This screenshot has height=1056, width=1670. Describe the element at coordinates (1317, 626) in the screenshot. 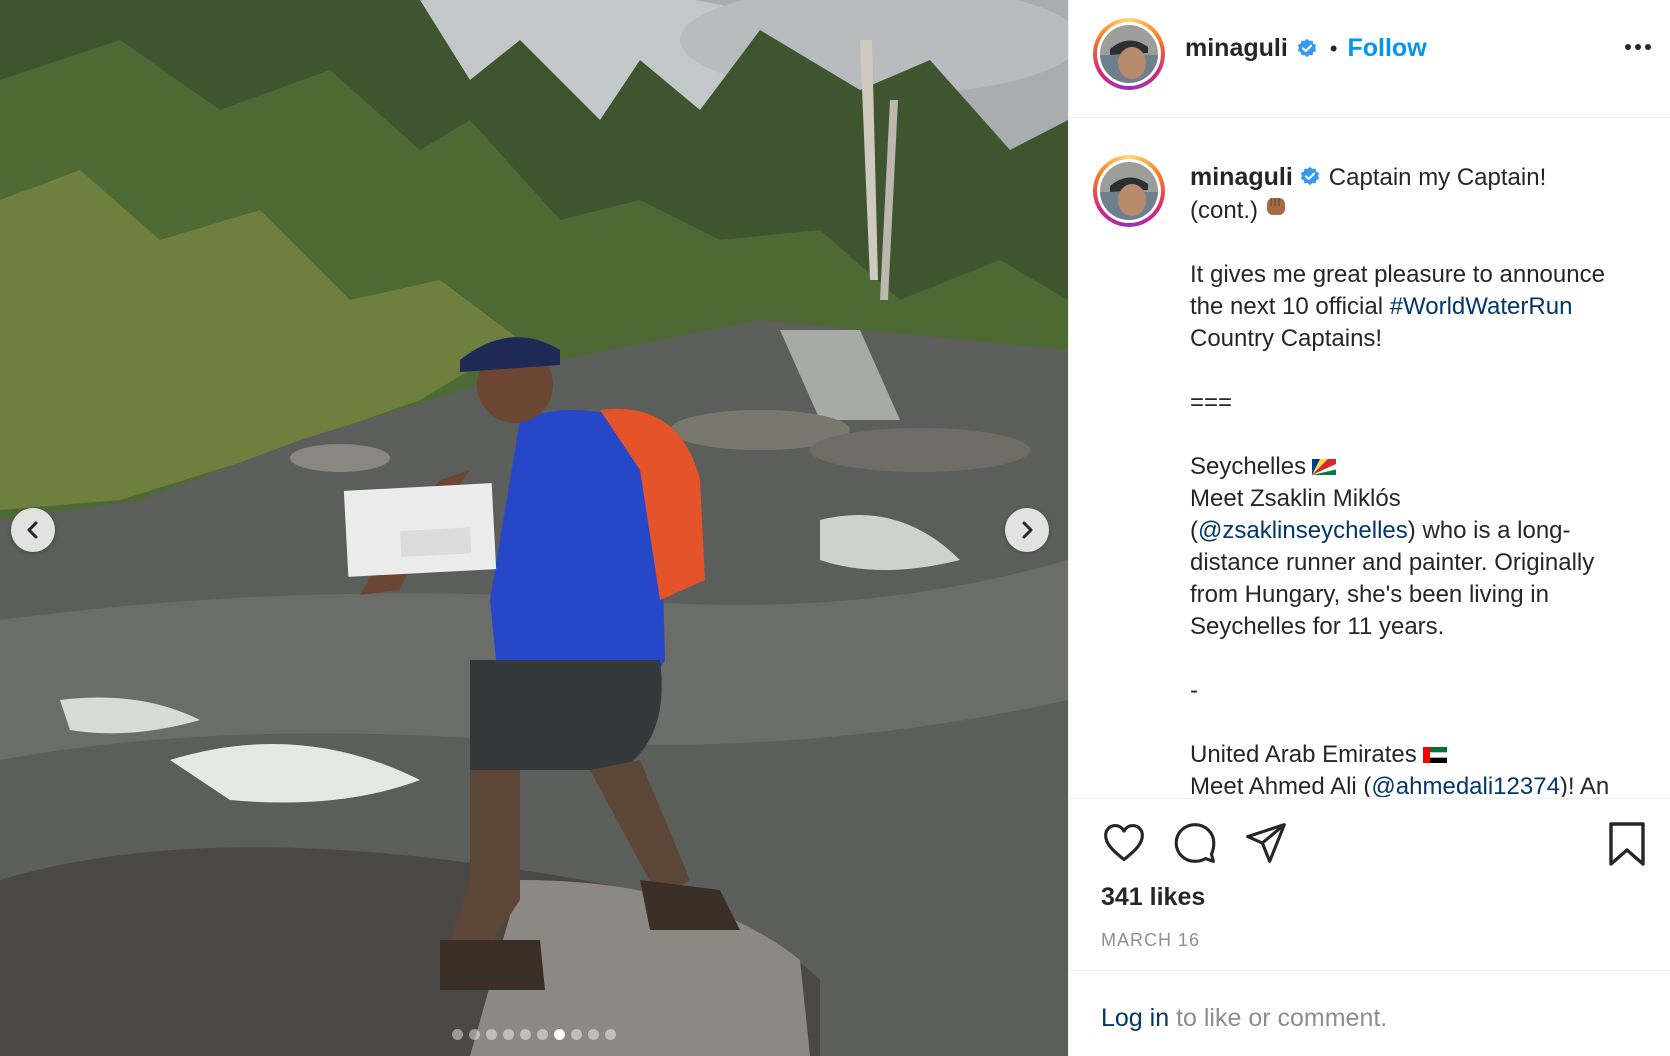

I see `caption-bio-1c: Seychelles for 11 years.` at that location.